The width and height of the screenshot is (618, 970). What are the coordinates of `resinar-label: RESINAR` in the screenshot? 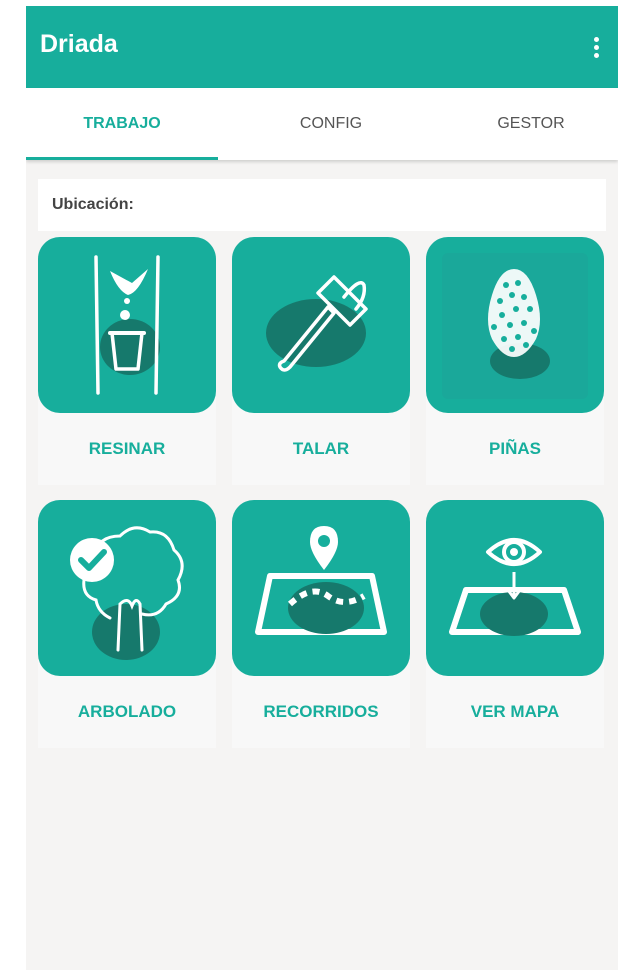 It's located at (127, 448).